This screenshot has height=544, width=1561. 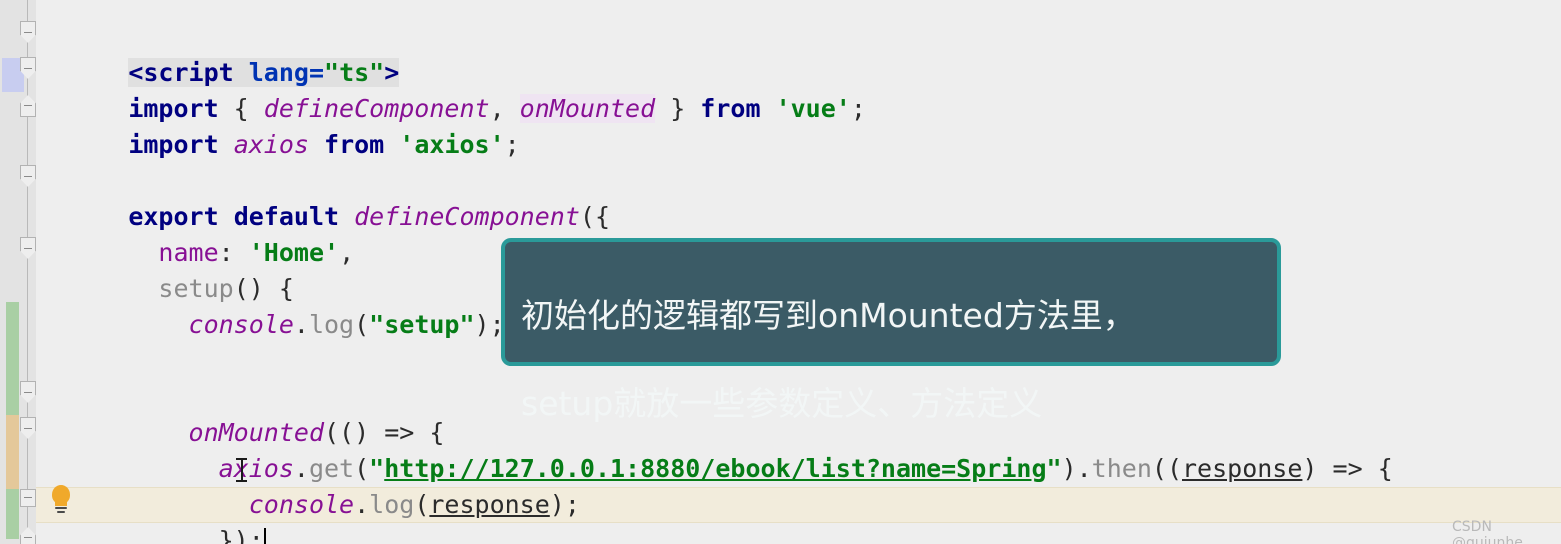 I want to click on token-ident-definecomponent-2: defineComponent, so click(x=467, y=216).